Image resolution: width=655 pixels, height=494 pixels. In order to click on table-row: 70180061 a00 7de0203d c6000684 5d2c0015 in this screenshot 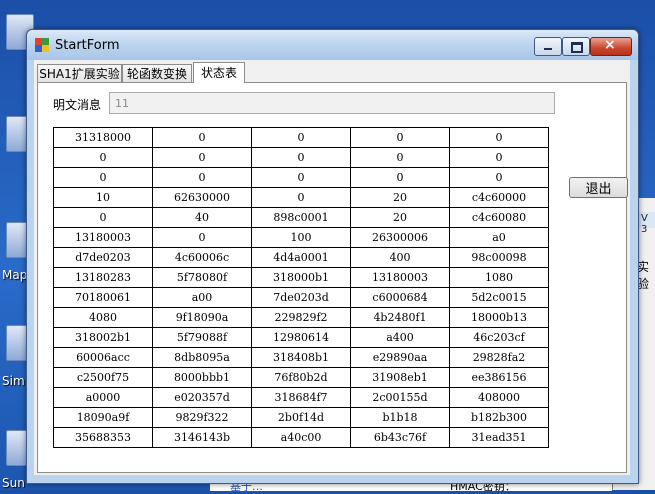, I will do `click(301, 297)`.